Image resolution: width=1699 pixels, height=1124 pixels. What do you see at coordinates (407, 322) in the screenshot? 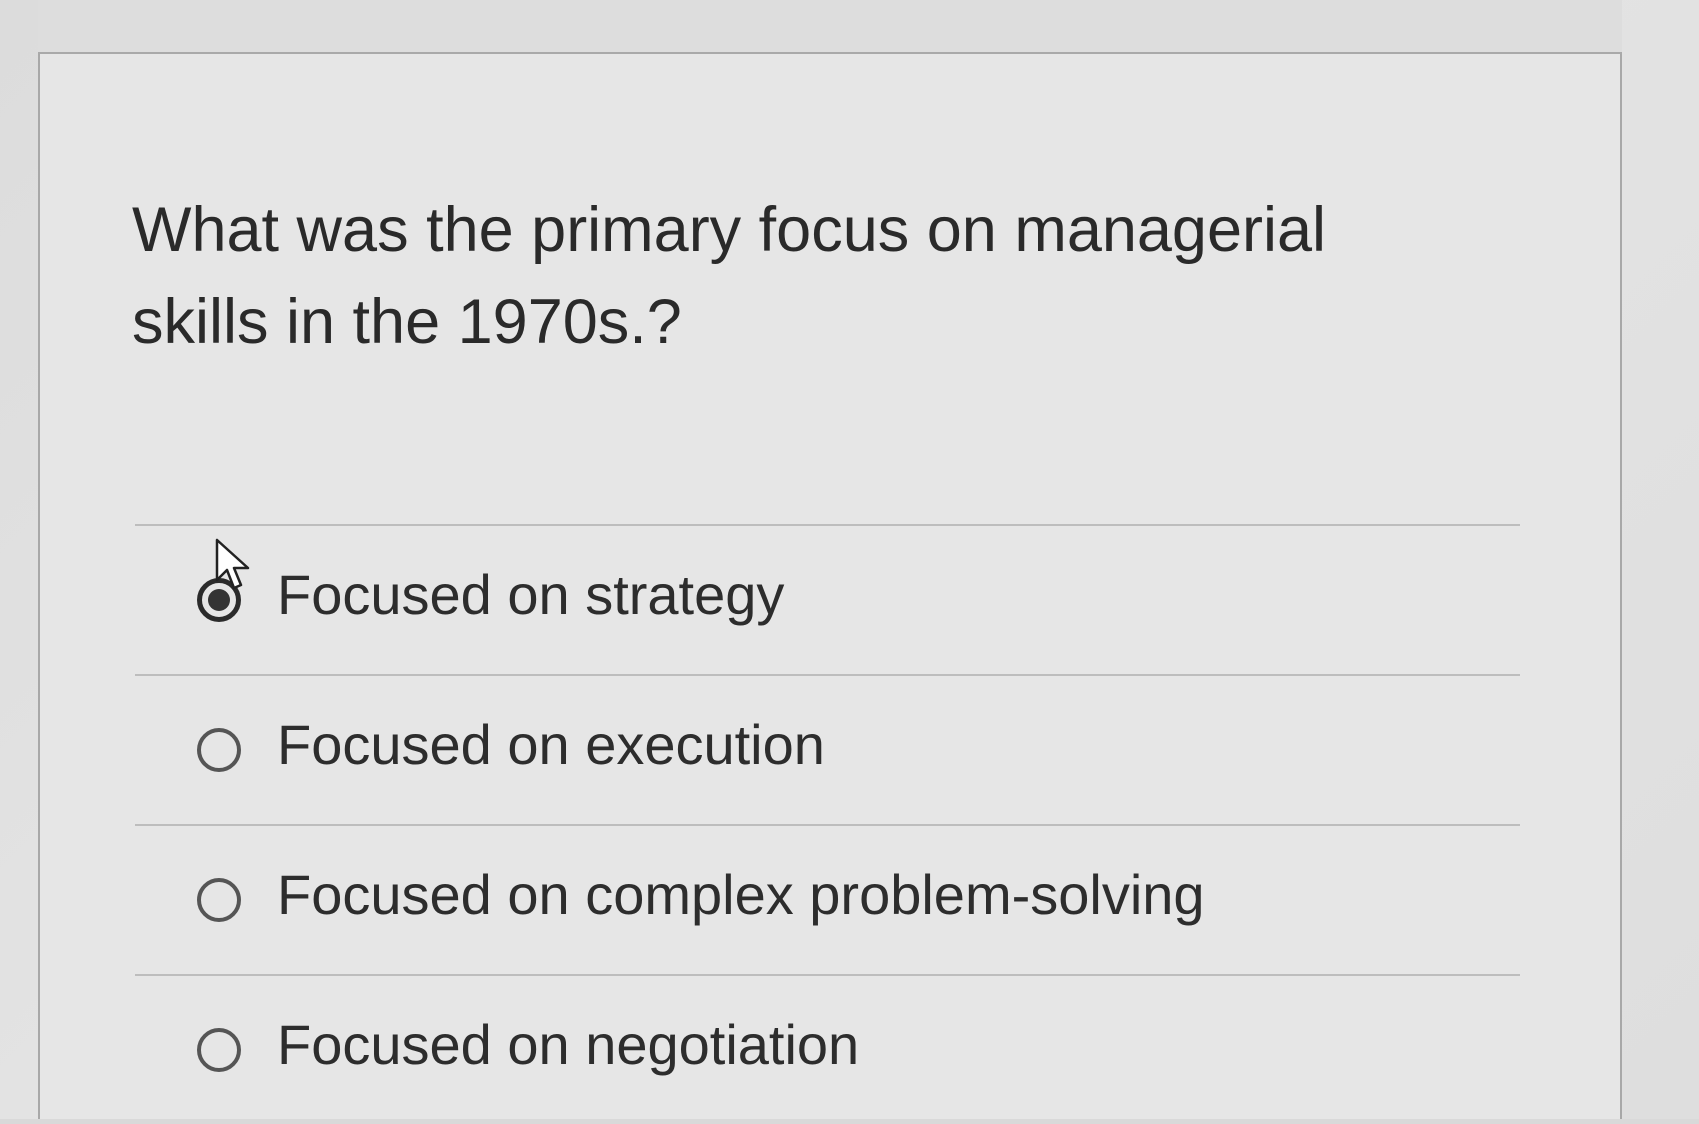
I see `question-line-2: skills in the 1970s.?` at bounding box center [407, 322].